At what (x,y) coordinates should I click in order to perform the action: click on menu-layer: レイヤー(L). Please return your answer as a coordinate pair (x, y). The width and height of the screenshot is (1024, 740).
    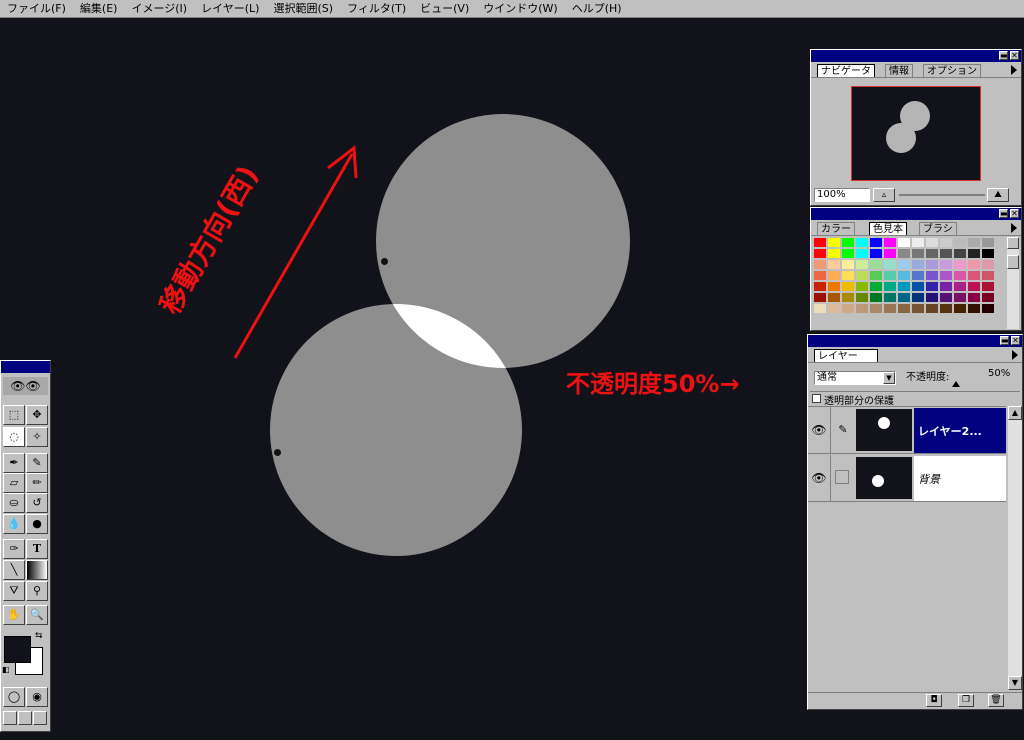
    Looking at the image, I should click on (230, 8).